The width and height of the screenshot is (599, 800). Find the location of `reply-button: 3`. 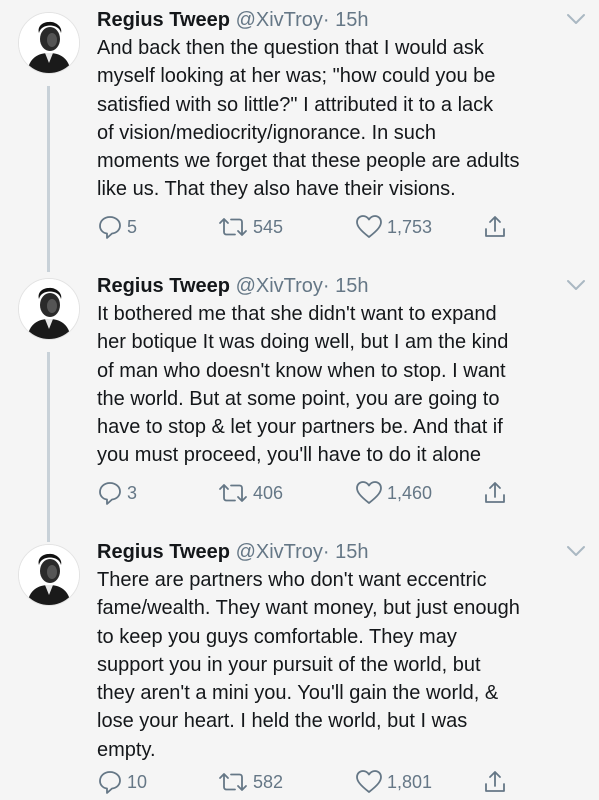

reply-button: 3 is located at coordinates (117, 493).